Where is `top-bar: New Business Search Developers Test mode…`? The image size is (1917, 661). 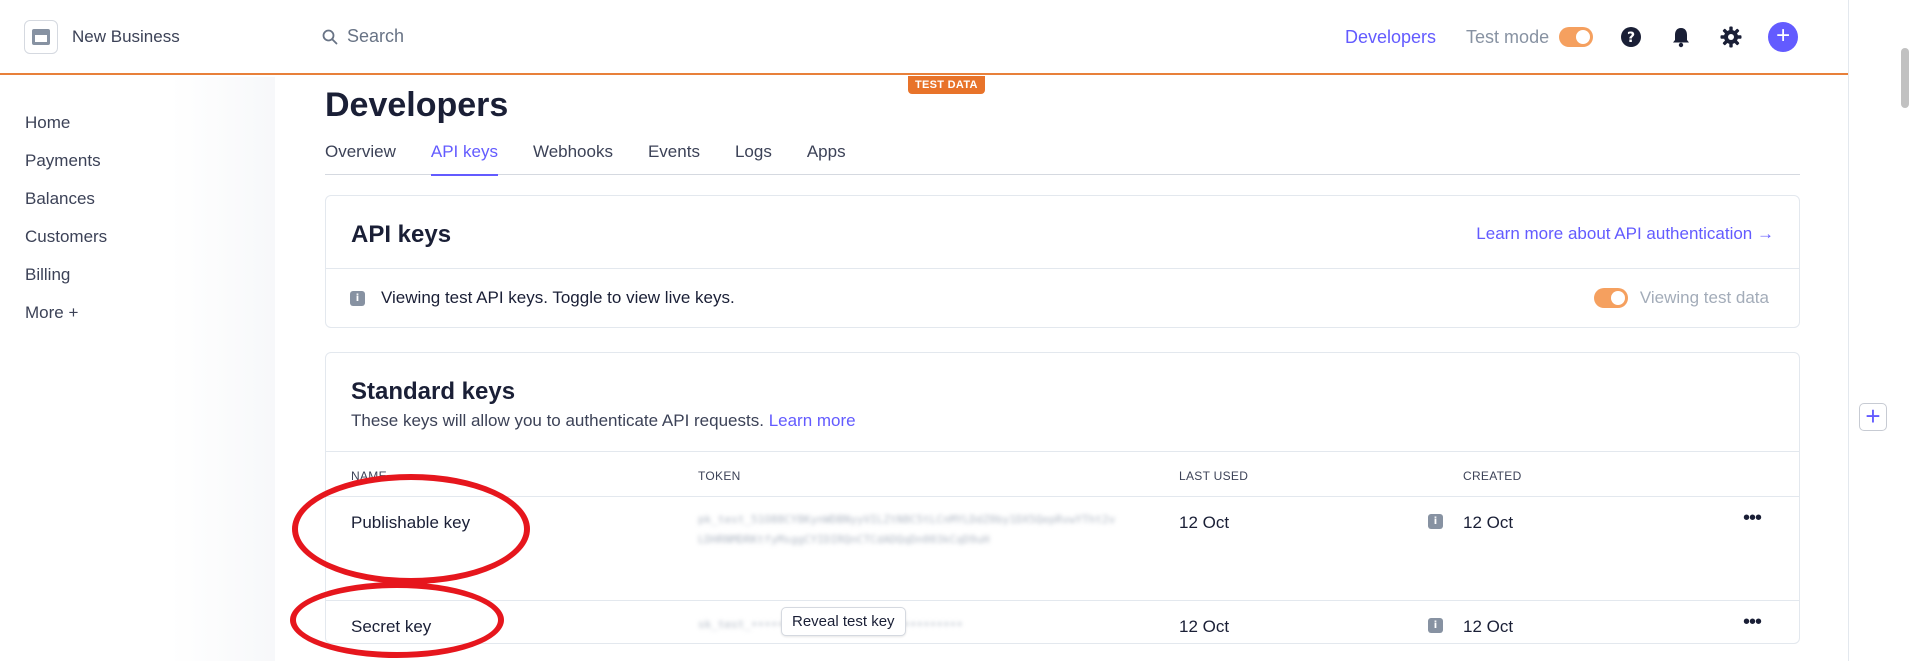
top-bar: New Business Search Developers Test mode… is located at coordinates (924, 37).